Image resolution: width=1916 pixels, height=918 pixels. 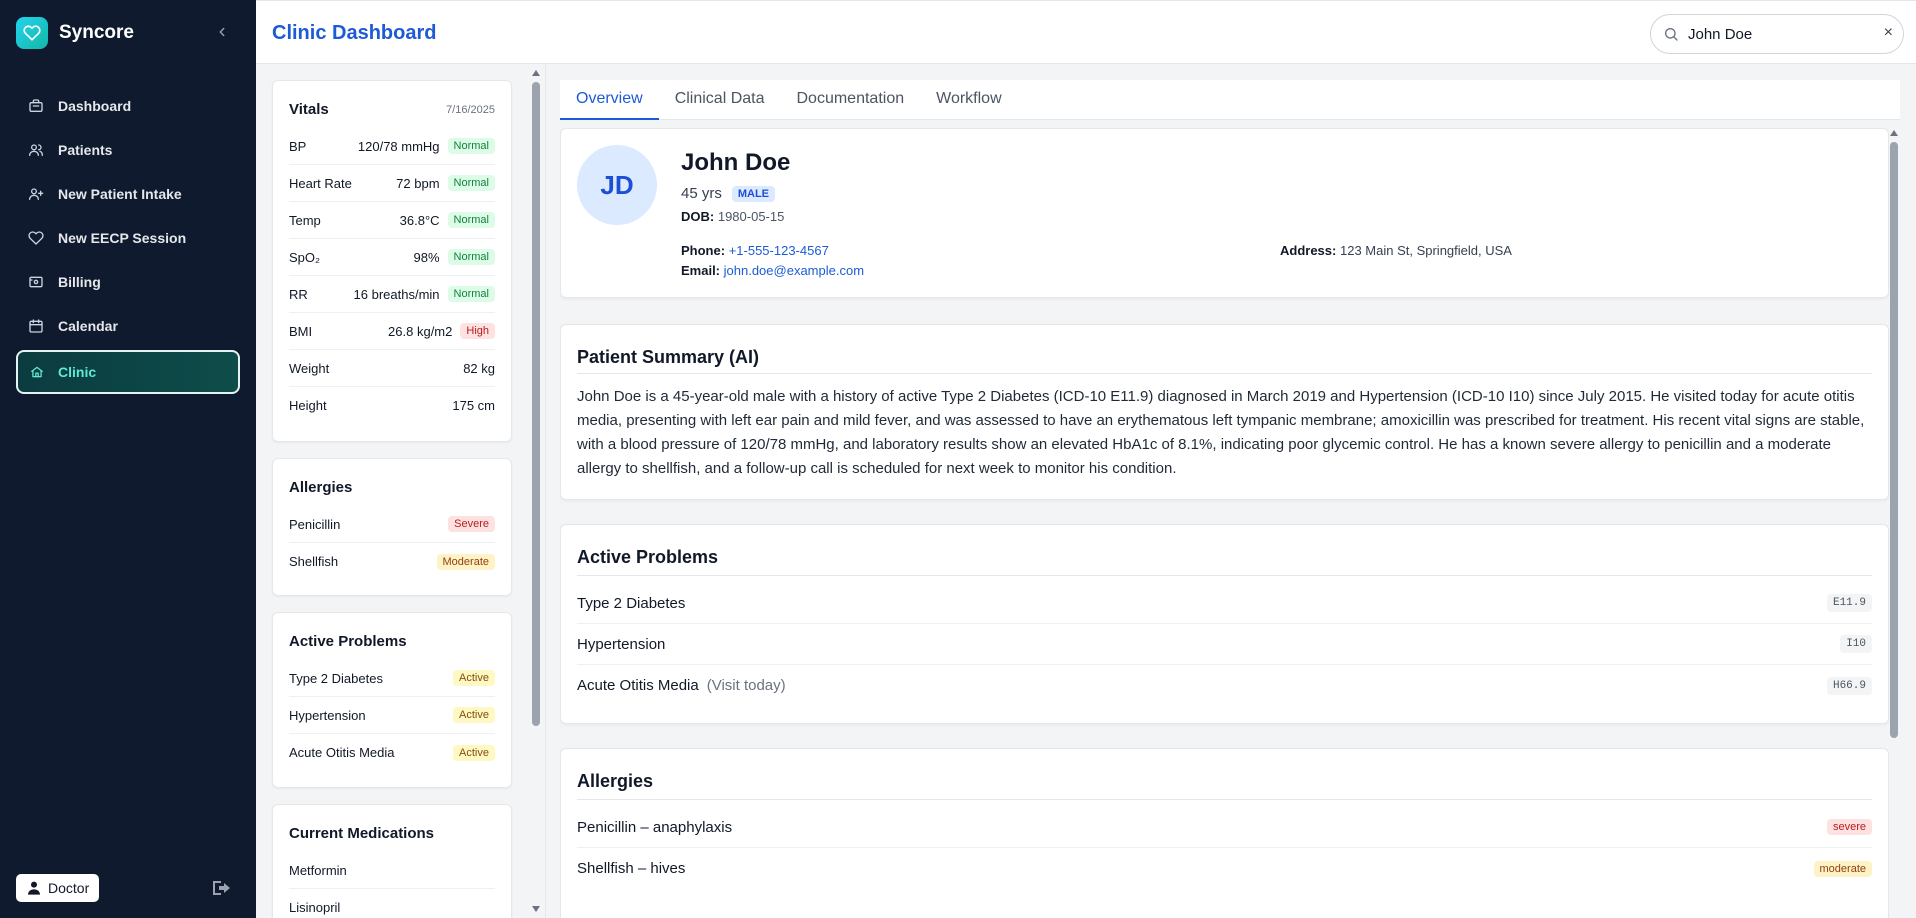 What do you see at coordinates (320, 183) in the screenshot?
I see `vital-label: Heart Rate` at bounding box center [320, 183].